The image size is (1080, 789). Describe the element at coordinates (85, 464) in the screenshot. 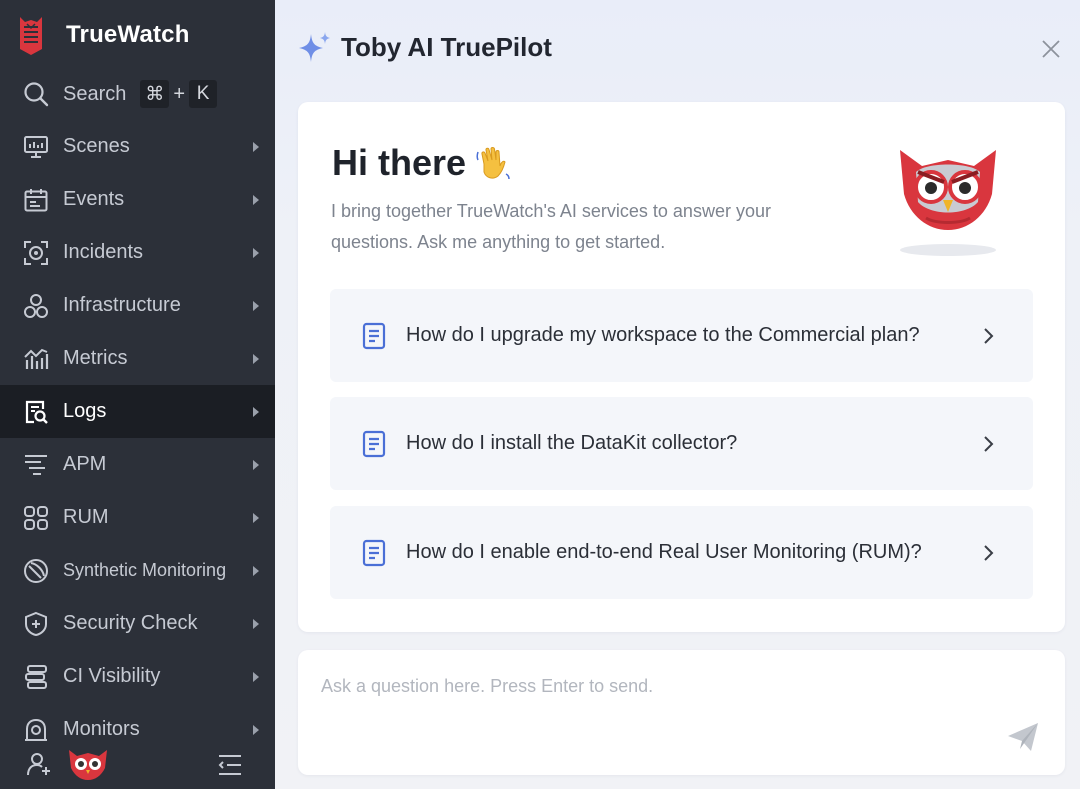

I see `sidebar-item-label: APM` at that location.